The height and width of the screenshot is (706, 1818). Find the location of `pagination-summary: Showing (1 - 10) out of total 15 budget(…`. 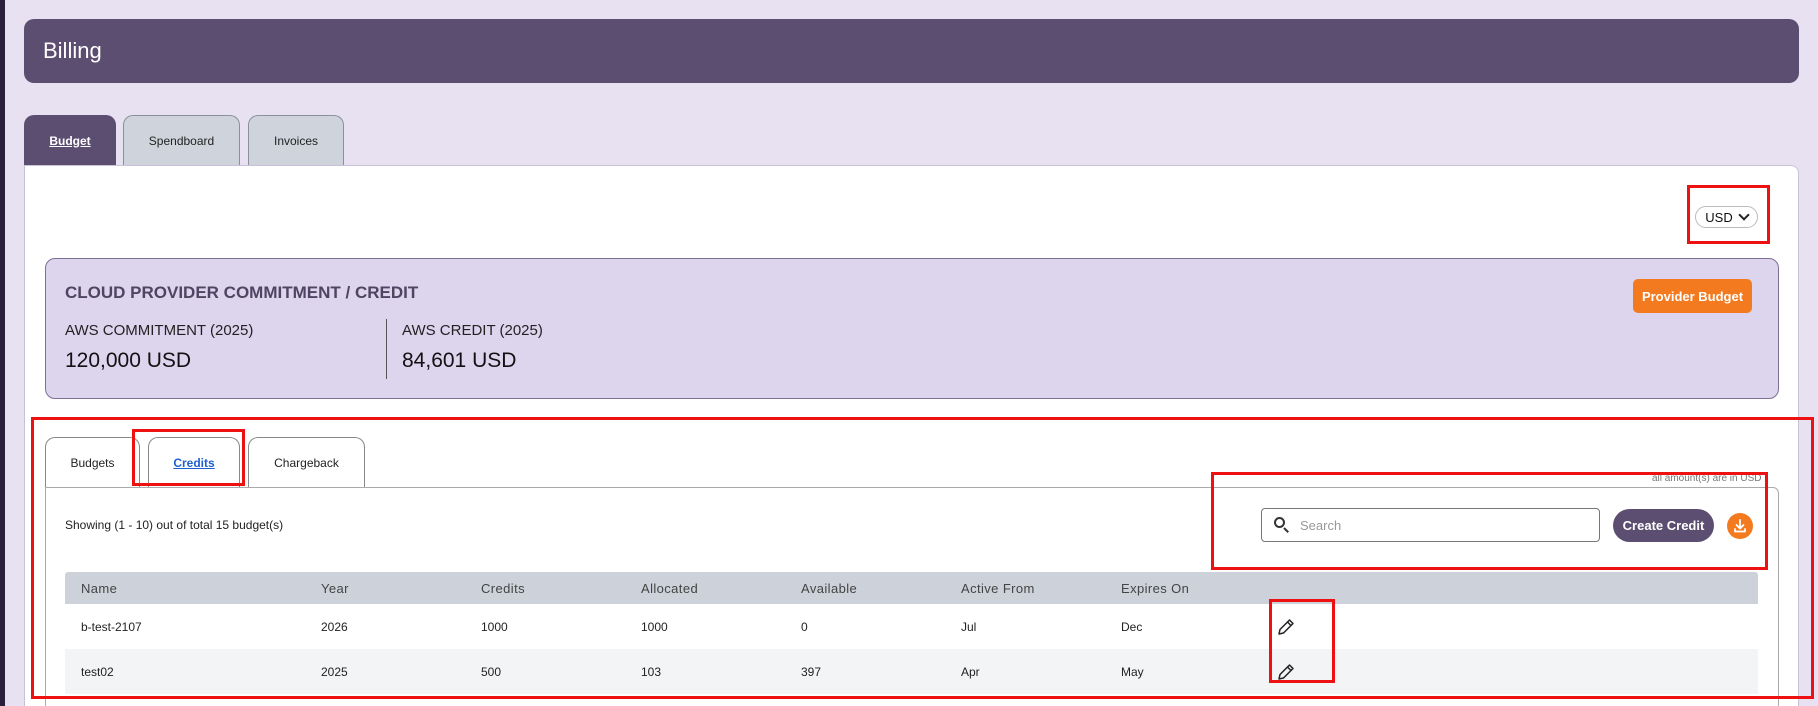

pagination-summary: Showing (1 - 10) out of total 15 budget(… is located at coordinates (174, 525).